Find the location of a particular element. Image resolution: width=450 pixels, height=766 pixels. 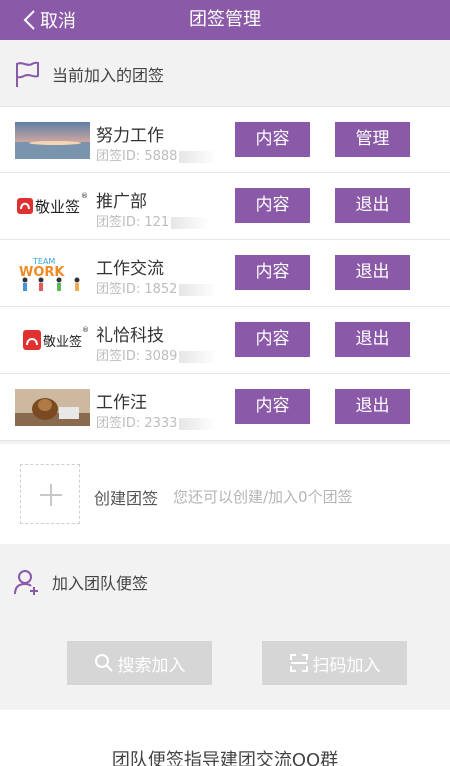

sunset-photo is located at coordinates (52, 140).